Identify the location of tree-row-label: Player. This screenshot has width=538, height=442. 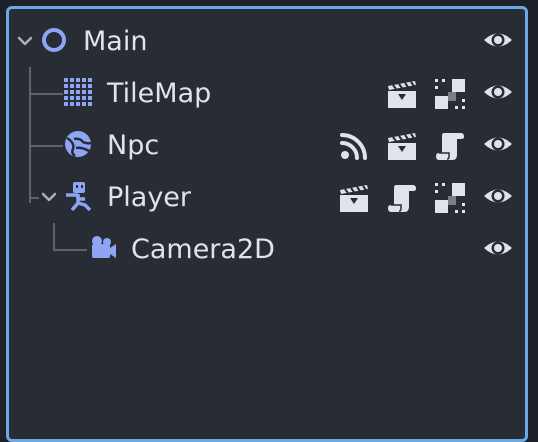
(149, 198).